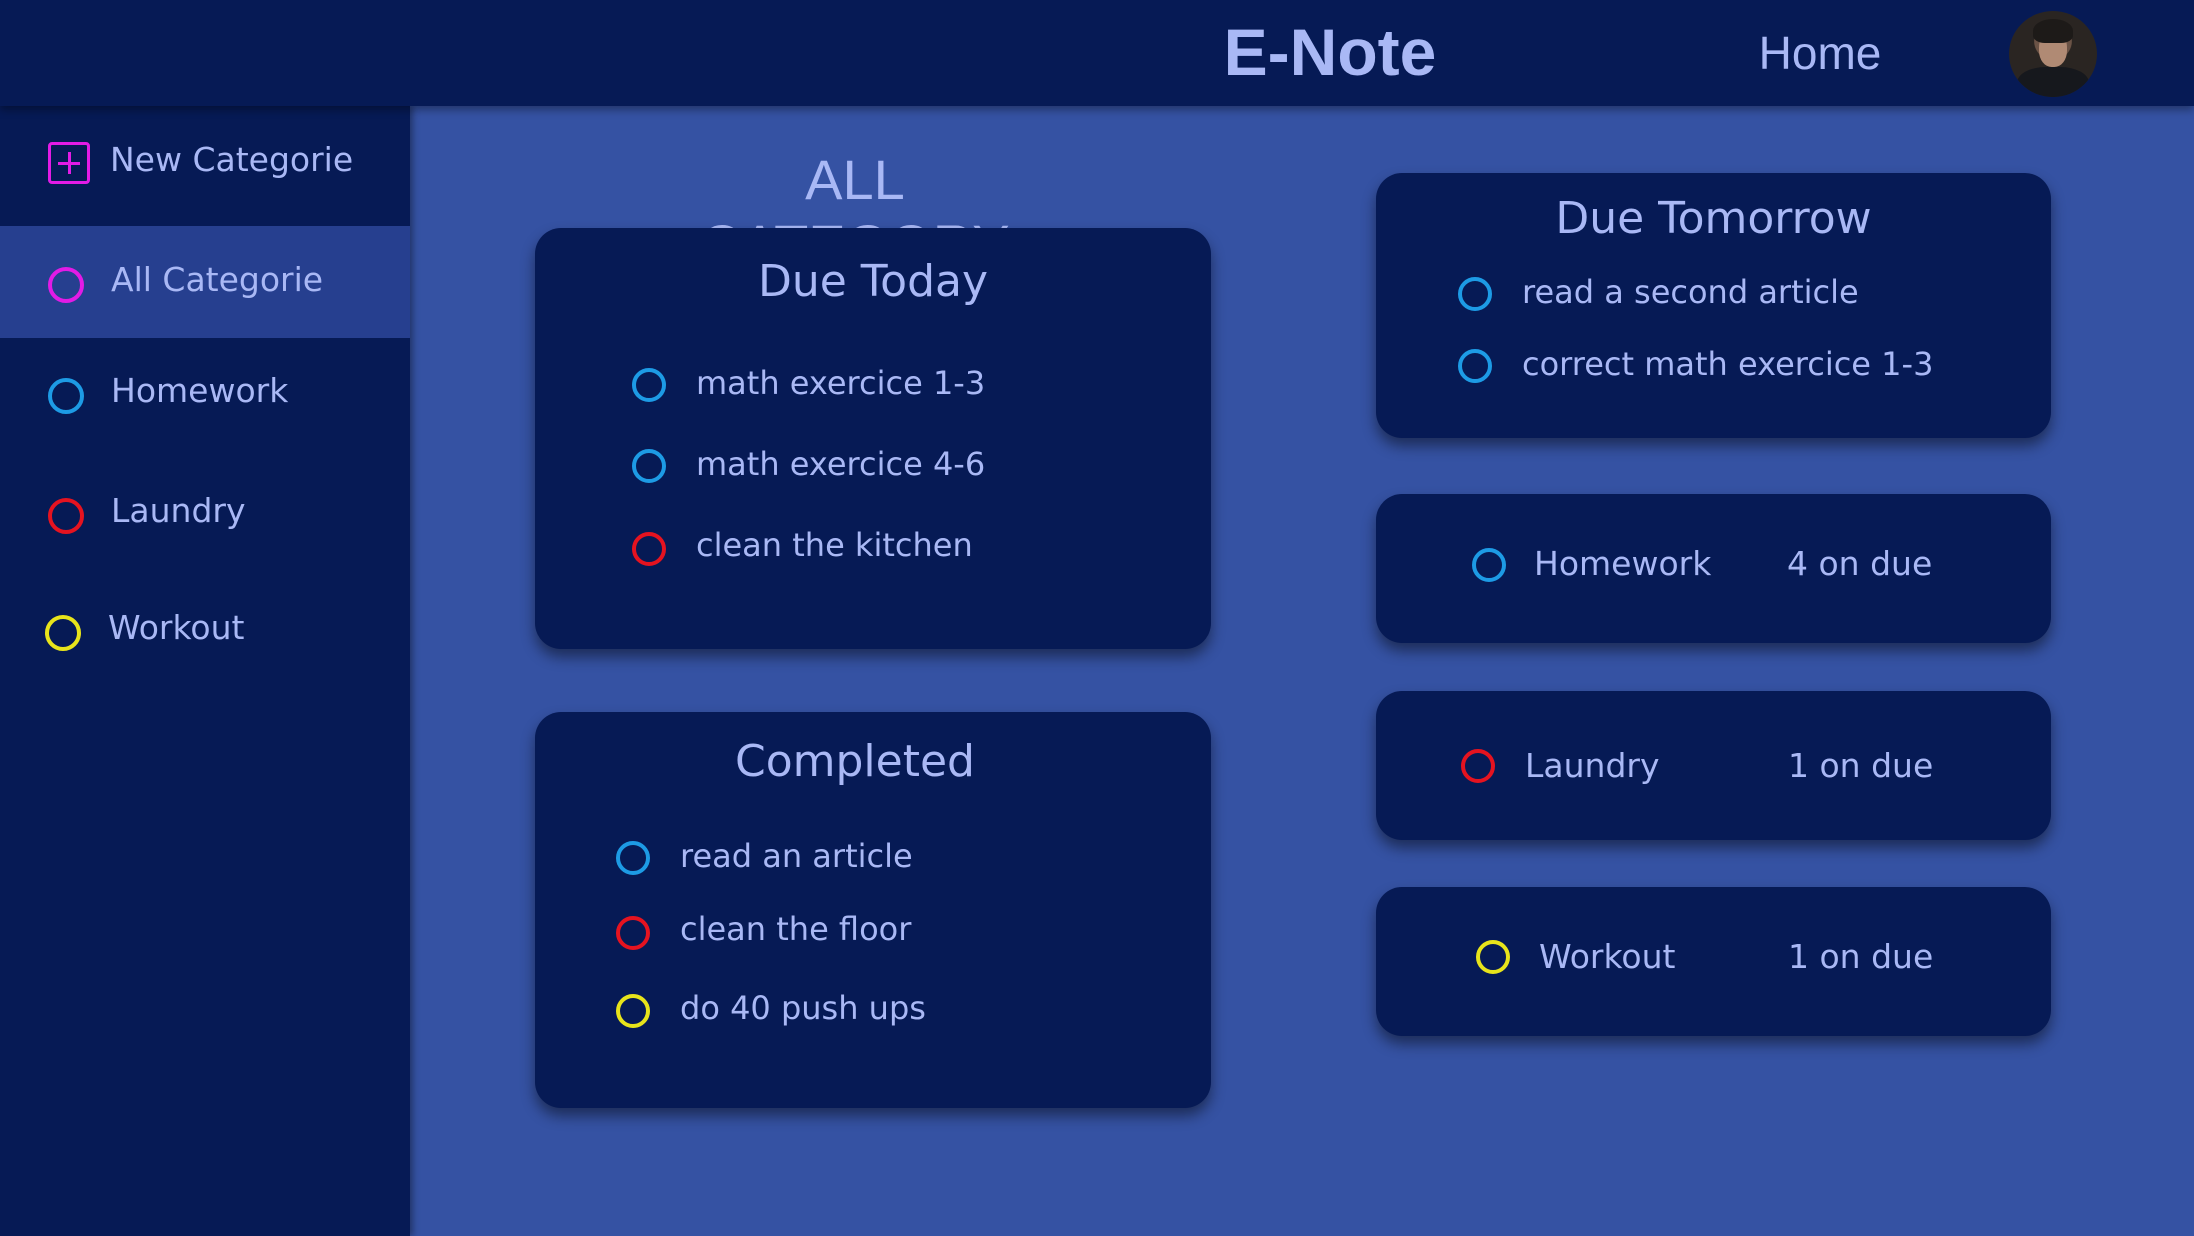 This screenshot has width=2194, height=1236. Describe the element at coordinates (873, 281) in the screenshot. I see `card-title: Due Today` at that location.